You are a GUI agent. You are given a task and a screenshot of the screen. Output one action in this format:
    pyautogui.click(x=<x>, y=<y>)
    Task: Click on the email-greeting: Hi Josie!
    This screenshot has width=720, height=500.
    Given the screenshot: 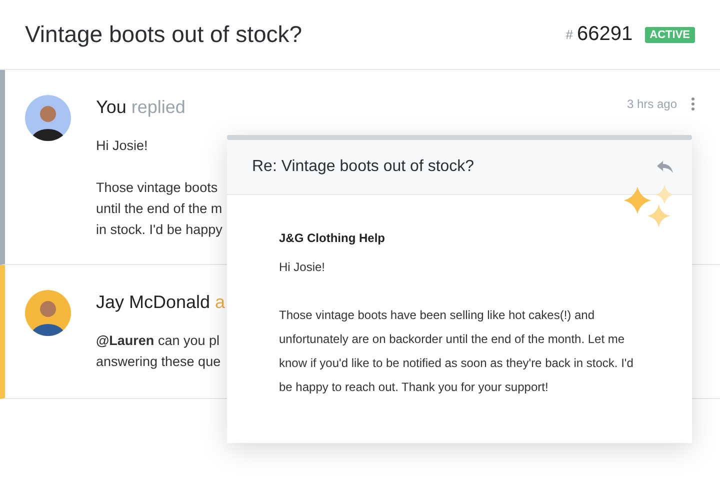 What is the action you would take?
    pyautogui.click(x=302, y=267)
    